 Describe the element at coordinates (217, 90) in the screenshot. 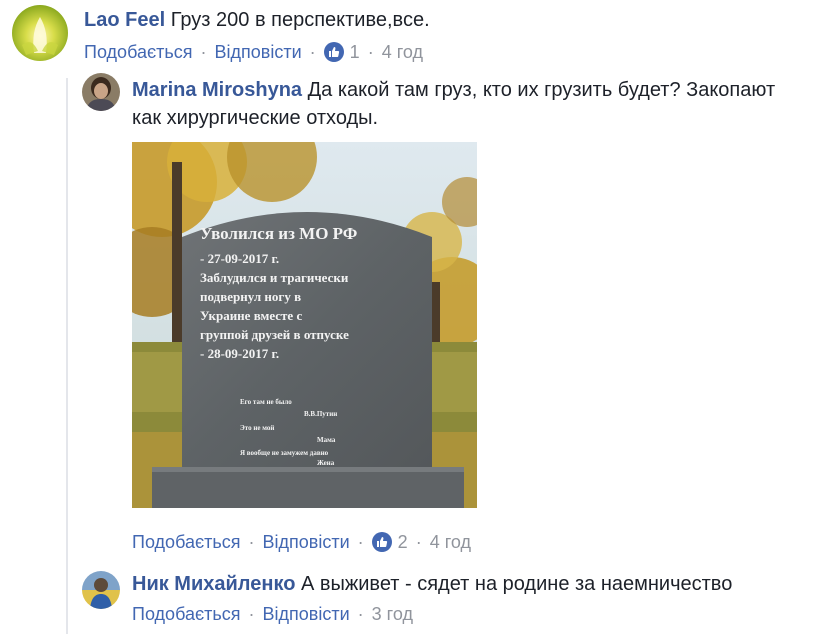

I see `comment-author: Marina Miroshyna` at that location.